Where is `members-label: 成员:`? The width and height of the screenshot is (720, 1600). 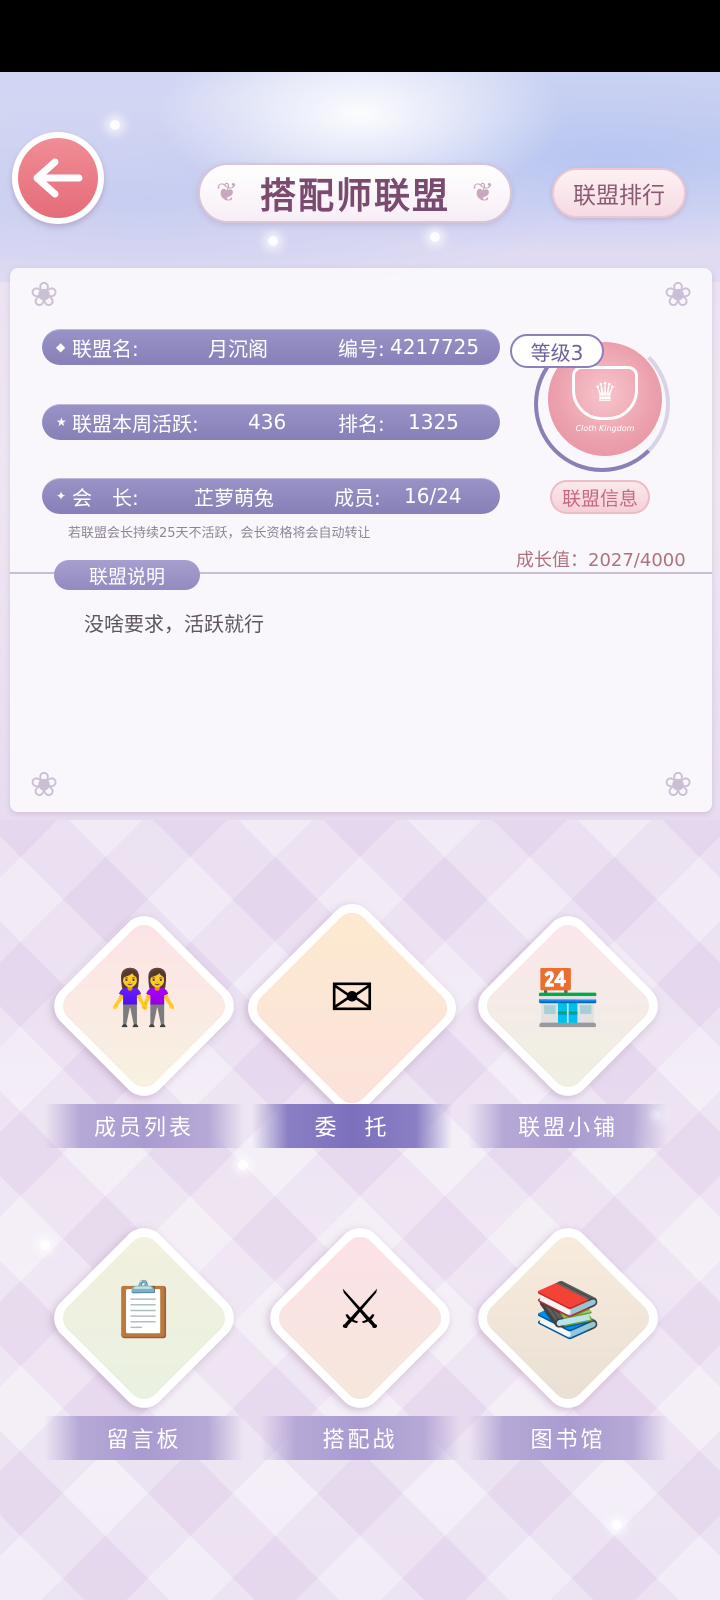
members-label: 成员: is located at coordinates (357, 497).